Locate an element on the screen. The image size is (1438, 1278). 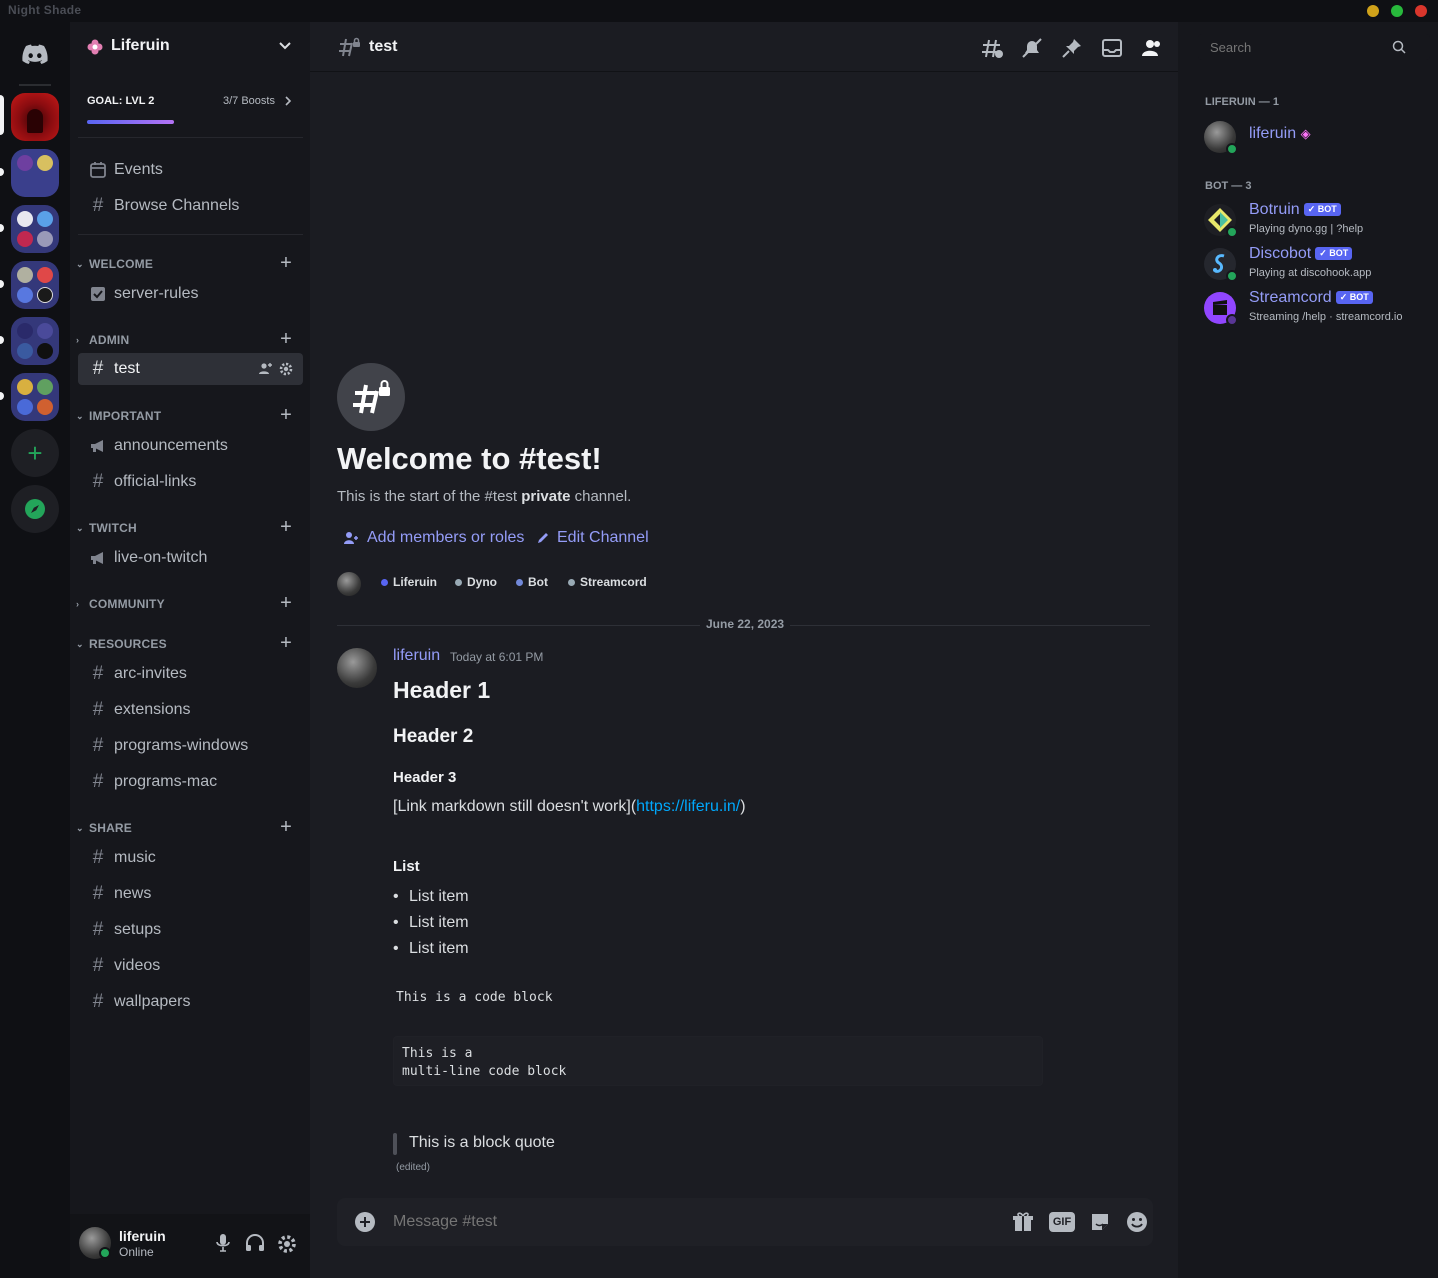
category-community: › COMMUNITY + is located at coordinates (190, 603).